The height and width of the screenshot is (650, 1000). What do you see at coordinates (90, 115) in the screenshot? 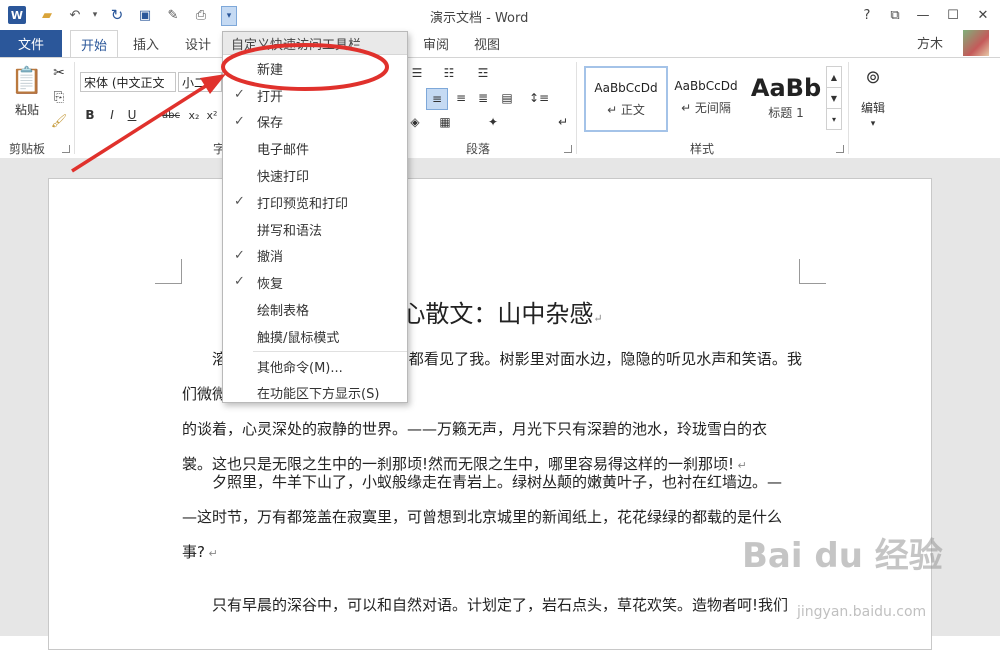
I see `bold-icon: B` at bounding box center [90, 115].